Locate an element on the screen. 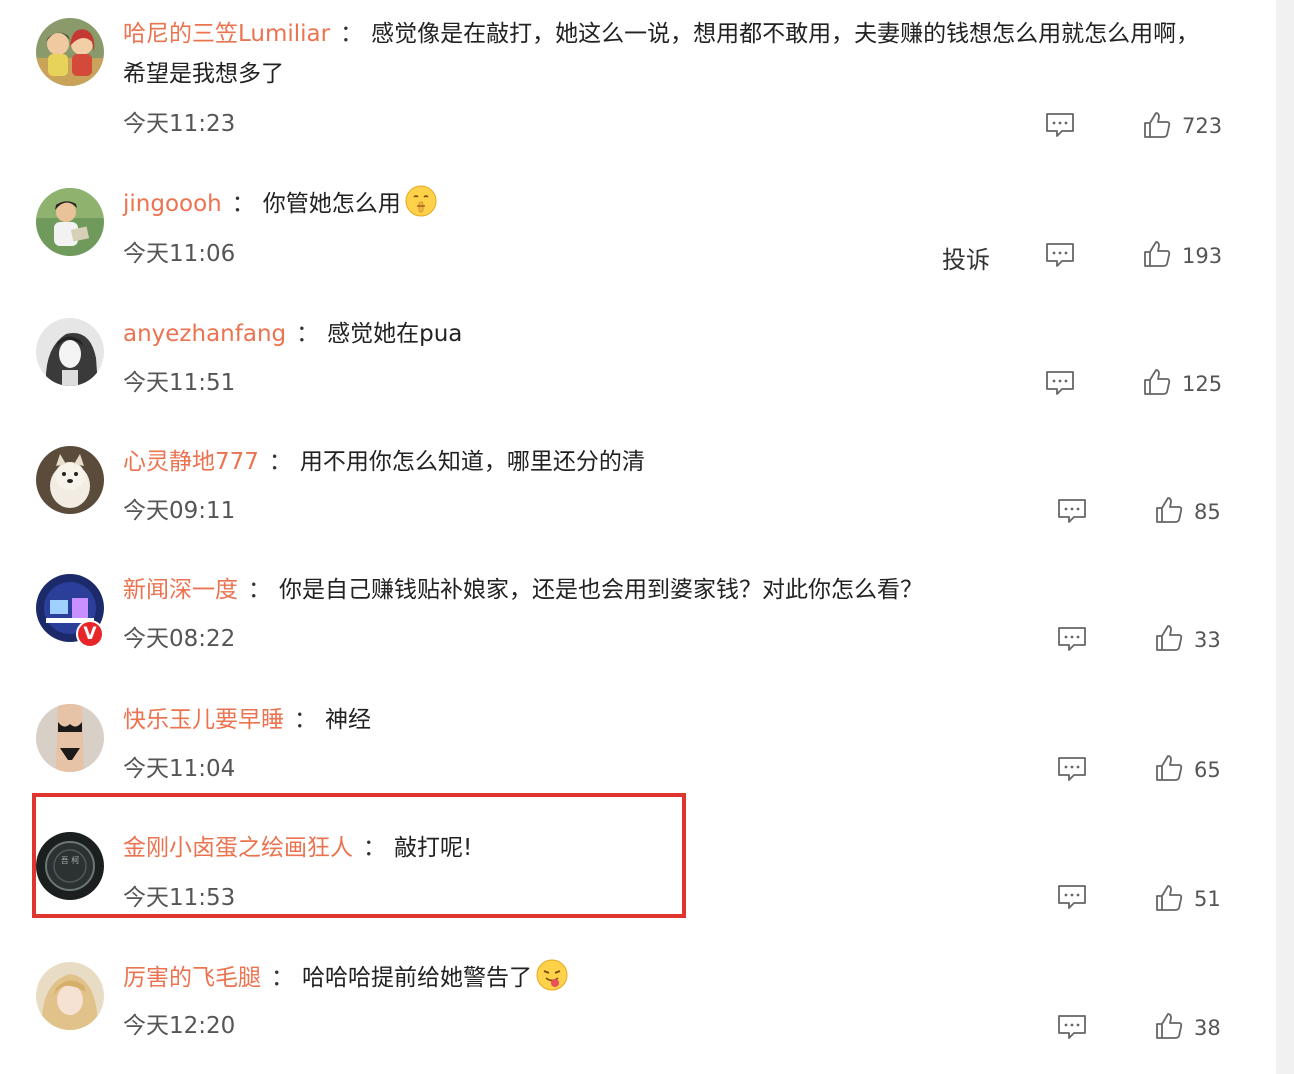 The width and height of the screenshot is (1294, 1074). comment-line: jingoooh ： 你管她怎么用 is located at coordinates (664, 204).